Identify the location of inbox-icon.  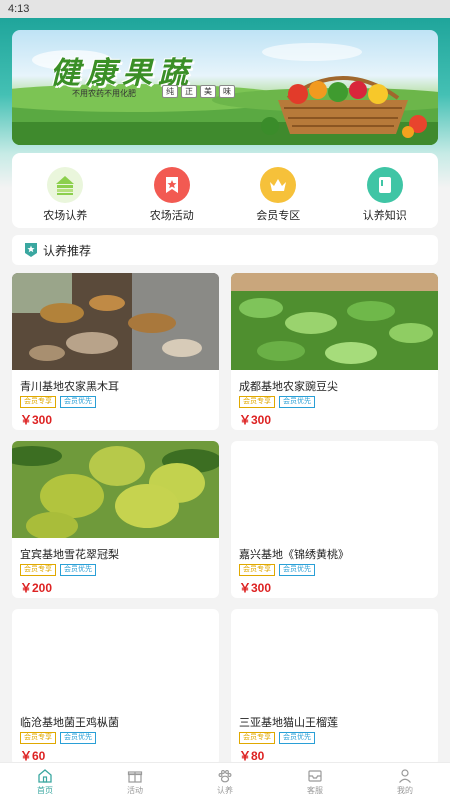
(315, 776).